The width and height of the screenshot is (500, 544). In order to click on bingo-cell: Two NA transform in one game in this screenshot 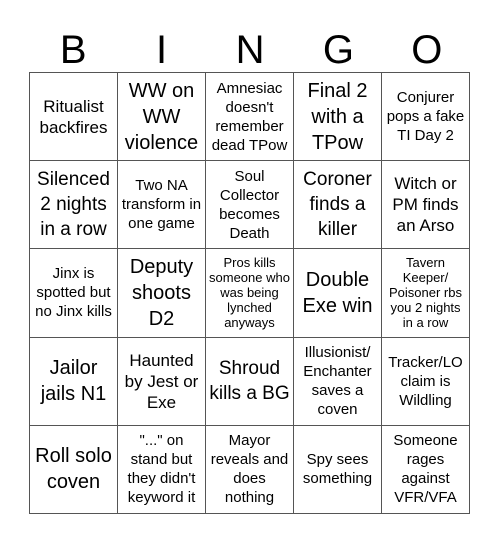, I will do `click(162, 205)`.